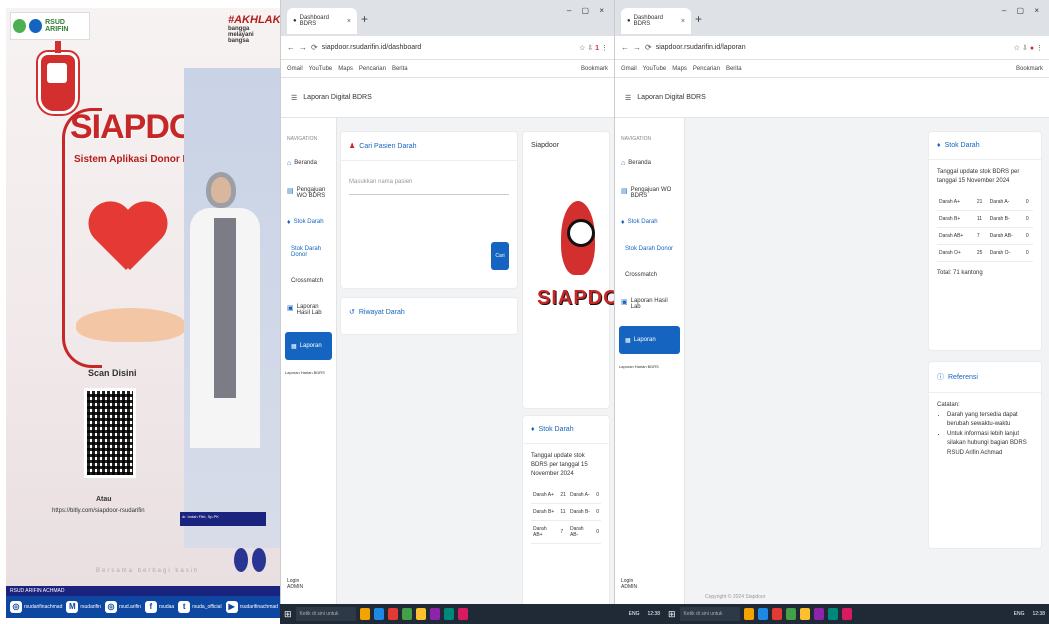 The height and width of the screenshot is (624, 1049). I want to click on social-item: ◎ rsud.arifin, so click(122, 607).